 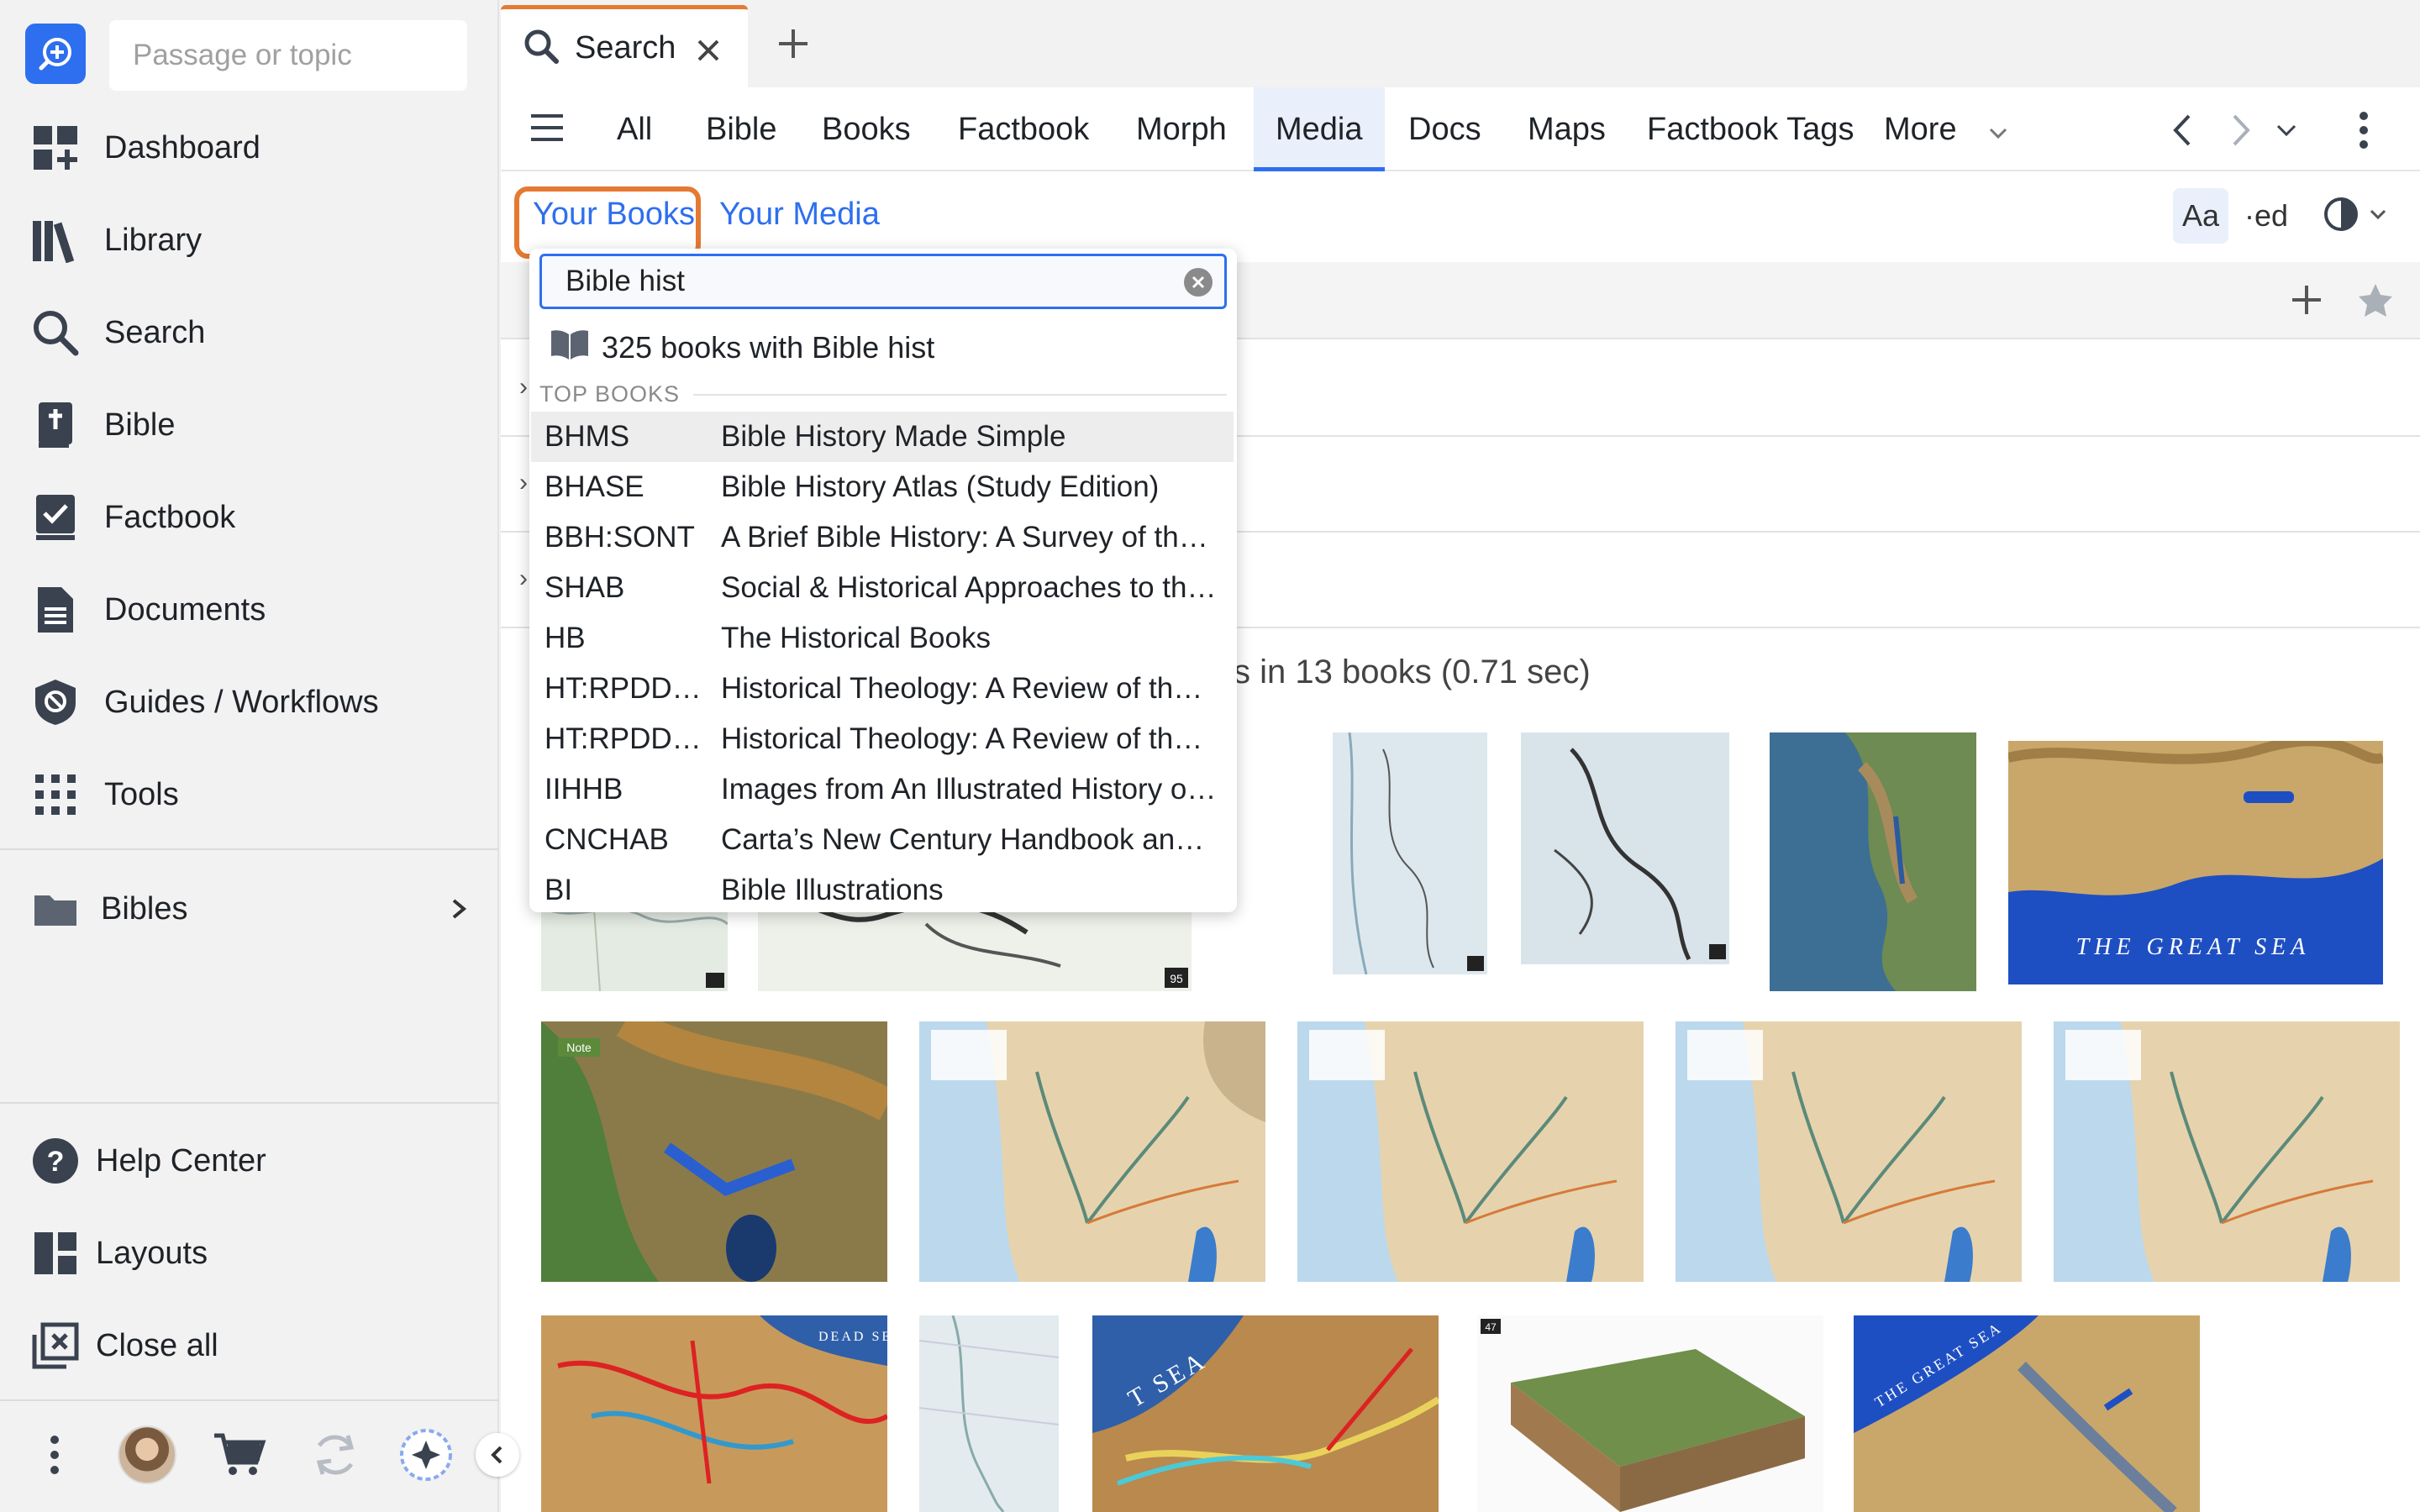 I want to click on collection-bibles: Bibles, so click(x=249, y=909).